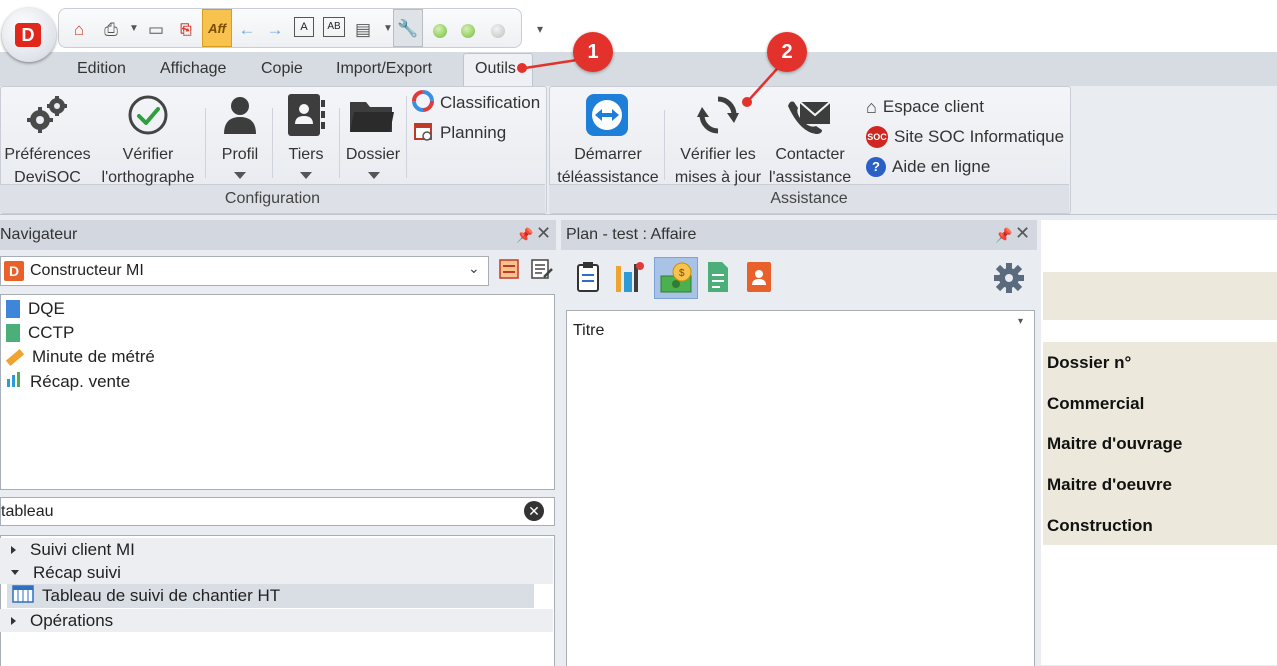 The height and width of the screenshot is (666, 1277). I want to click on check-circle-icon, so click(148, 115).